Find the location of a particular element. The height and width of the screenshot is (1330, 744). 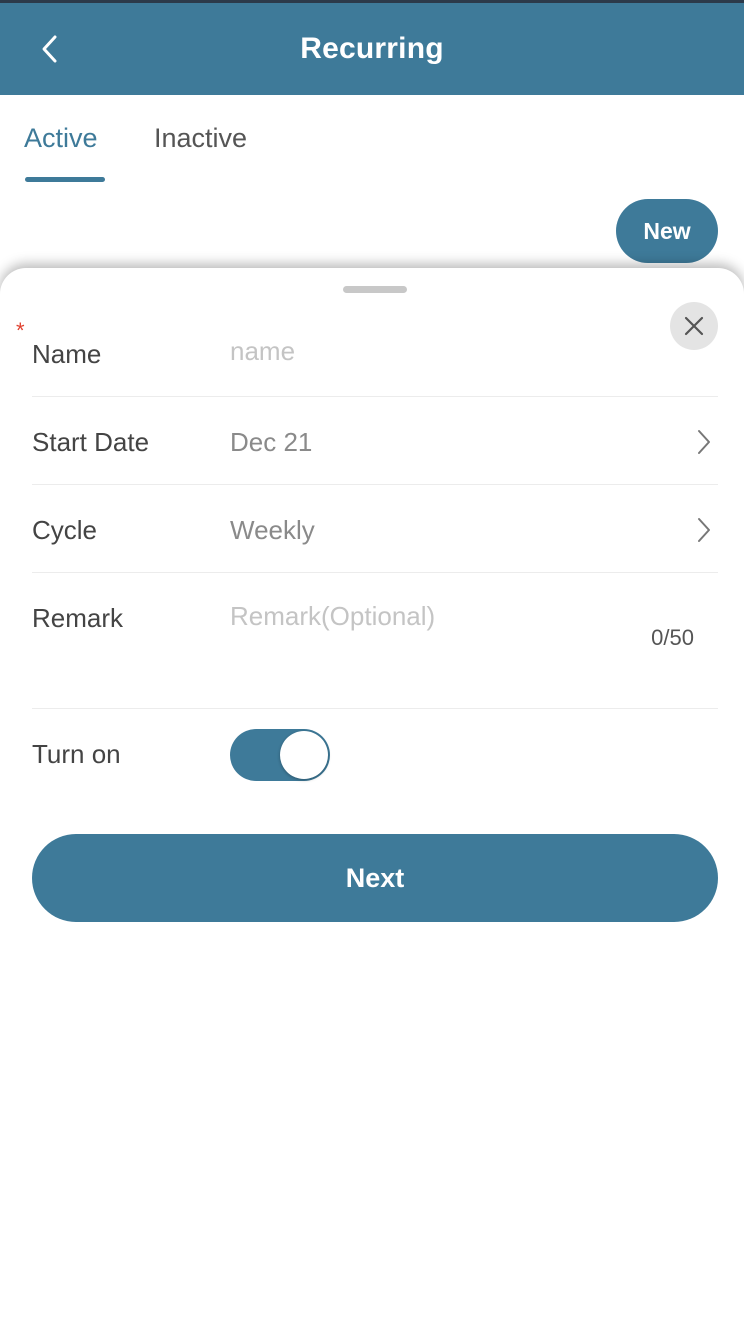

remark-field-wrap is located at coordinates (430, 634).